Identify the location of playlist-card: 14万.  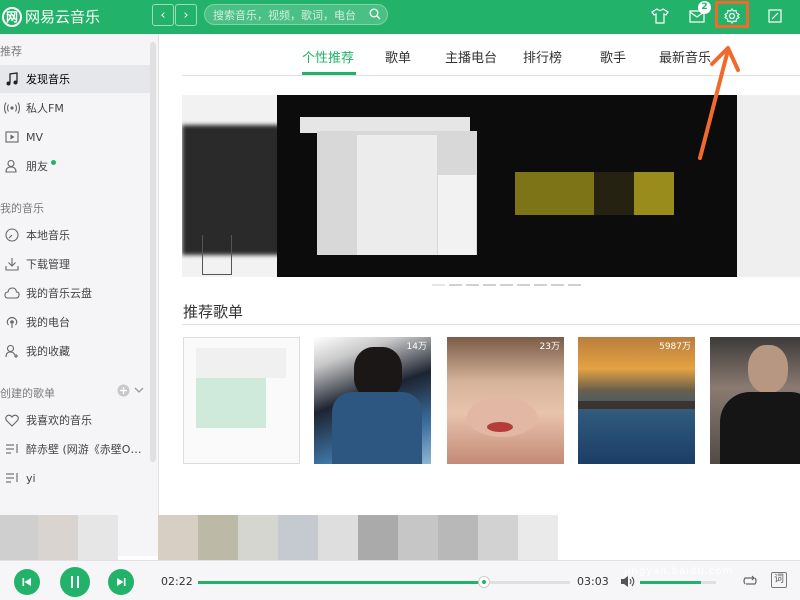
(372, 400).